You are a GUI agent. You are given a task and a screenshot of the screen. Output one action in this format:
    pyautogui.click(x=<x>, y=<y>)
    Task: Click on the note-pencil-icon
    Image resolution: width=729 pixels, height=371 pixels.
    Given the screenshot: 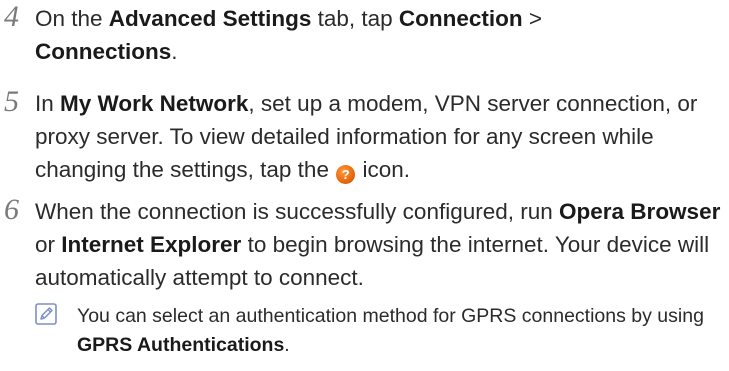 What is the action you would take?
    pyautogui.click(x=46, y=314)
    